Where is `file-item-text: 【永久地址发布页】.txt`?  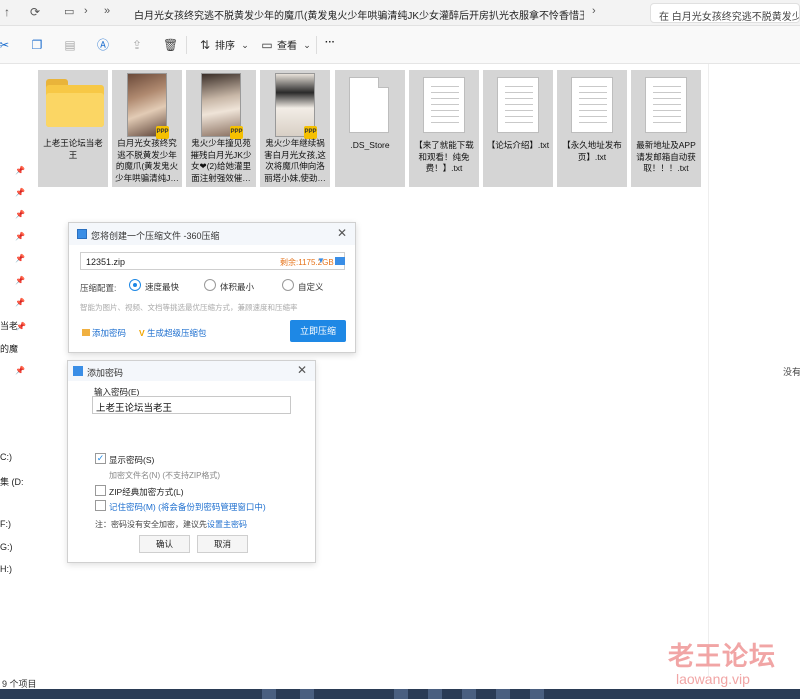
file-item-text: 【永久地址发布页】.txt is located at coordinates (592, 128).